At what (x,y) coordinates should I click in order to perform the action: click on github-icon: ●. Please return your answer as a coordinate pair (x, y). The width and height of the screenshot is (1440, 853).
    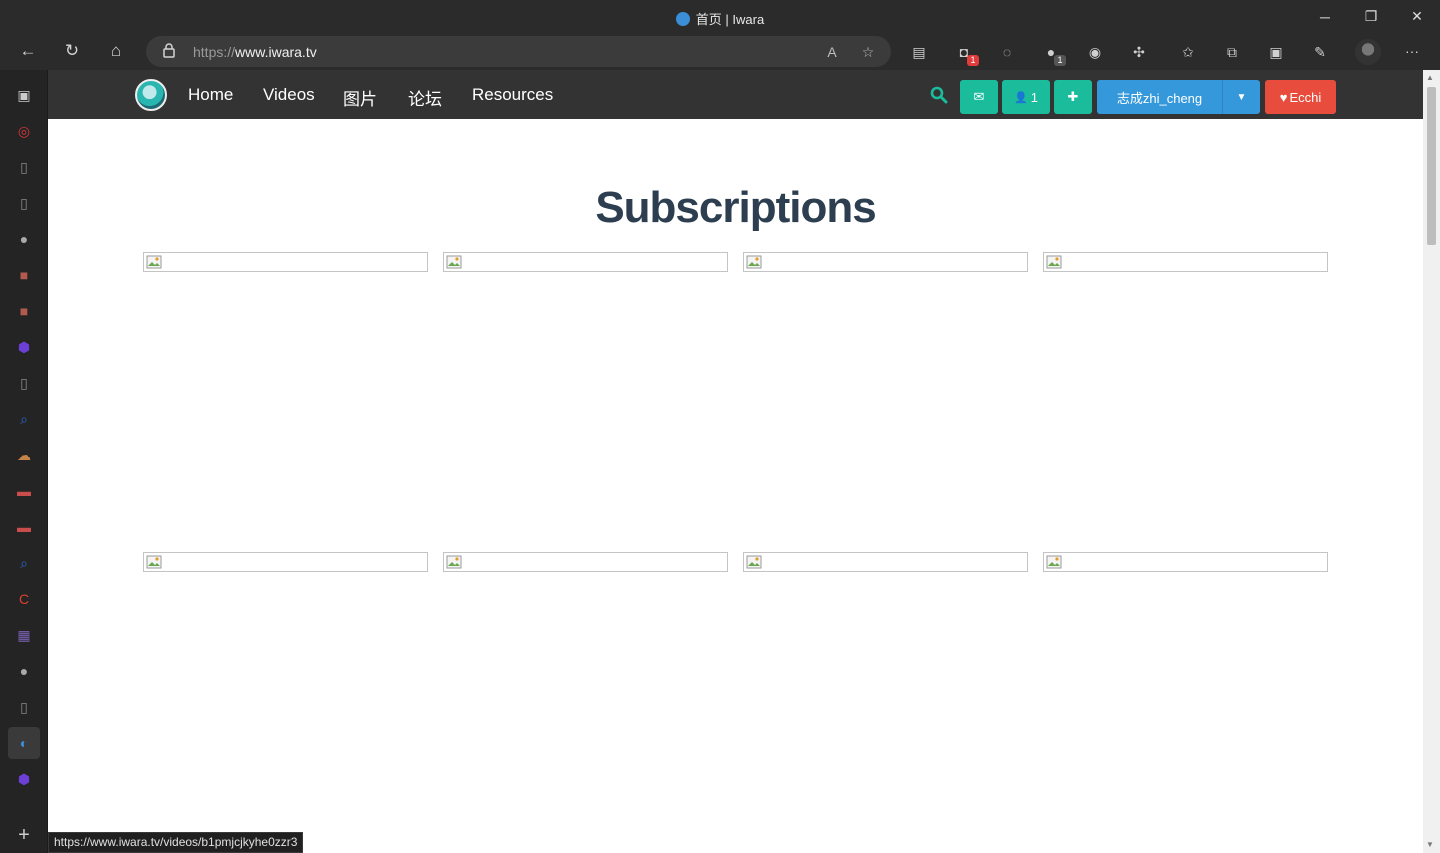
    Looking at the image, I should click on (24, 239).